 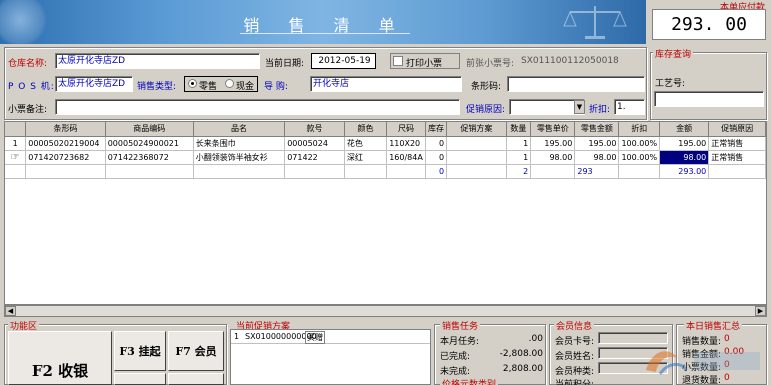 What do you see at coordinates (684, 143) in the screenshot?
I see `cell-amount: 195.00` at bounding box center [684, 143].